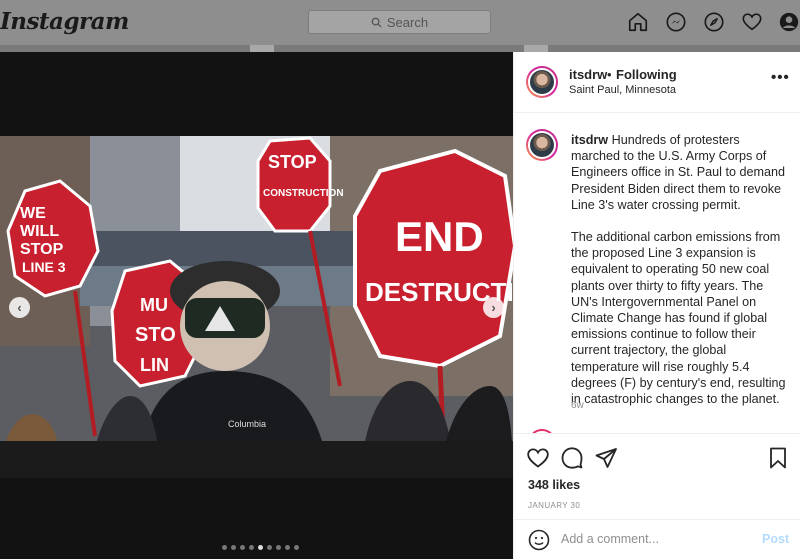  I want to click on post-comment-button: Post, so click(775, 539).